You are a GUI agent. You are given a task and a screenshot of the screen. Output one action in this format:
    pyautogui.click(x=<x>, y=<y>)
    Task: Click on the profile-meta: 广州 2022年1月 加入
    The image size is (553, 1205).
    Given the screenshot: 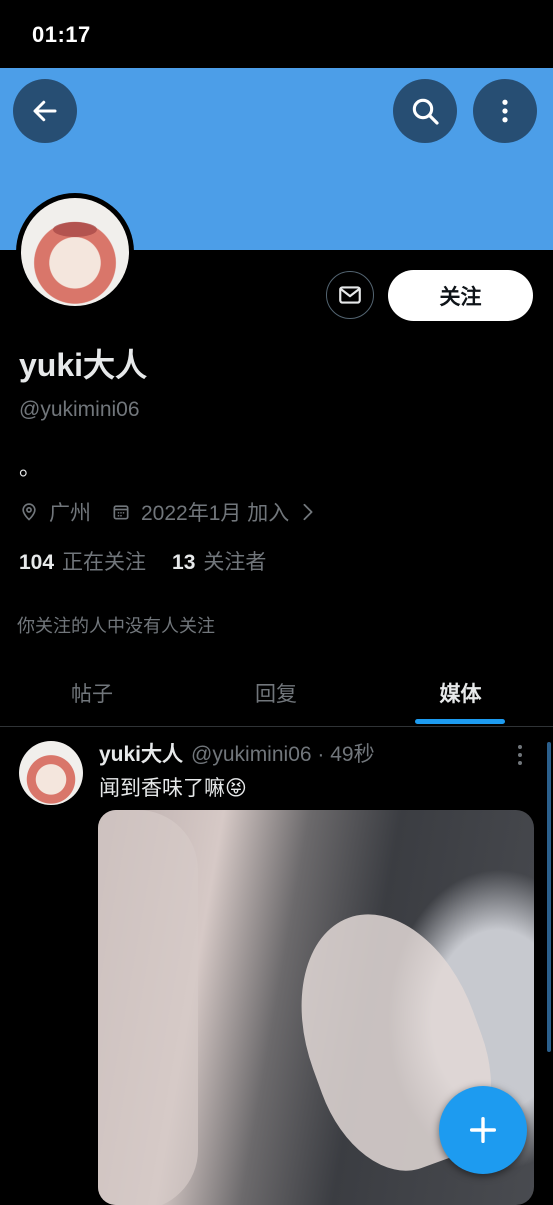 What is the action you would take?
    pyautogui.click(x=172, y=512)
    